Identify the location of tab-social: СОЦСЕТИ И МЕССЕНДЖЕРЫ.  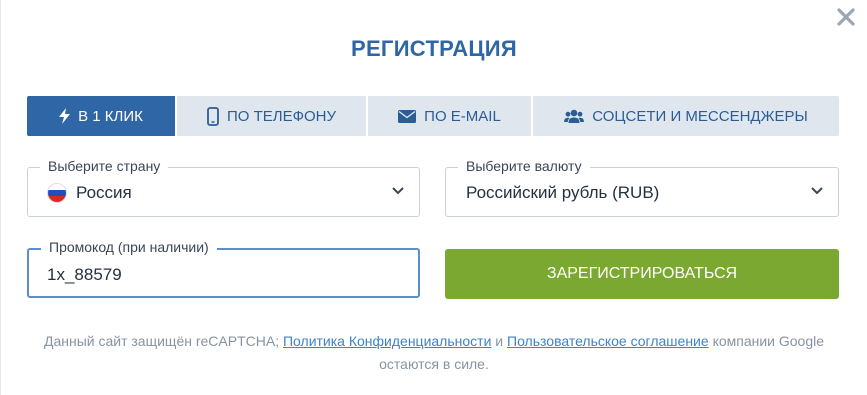
(686, 116).